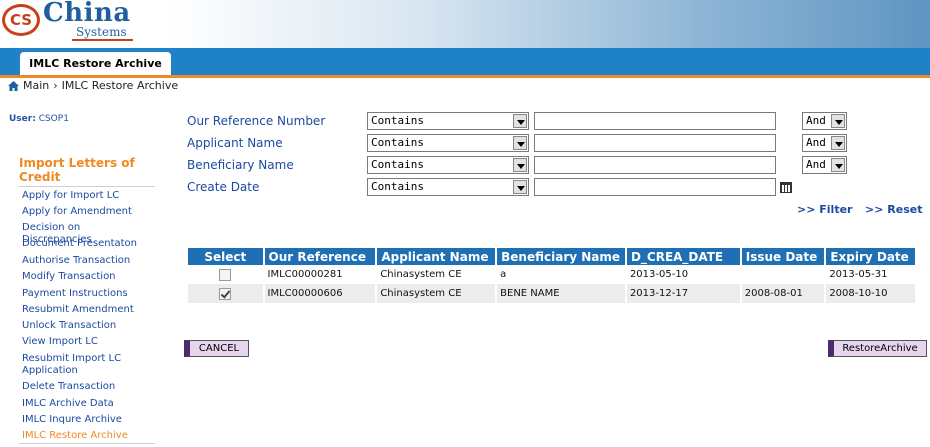  I want to click on user-info: User: CSOP1, so click(39, 119).